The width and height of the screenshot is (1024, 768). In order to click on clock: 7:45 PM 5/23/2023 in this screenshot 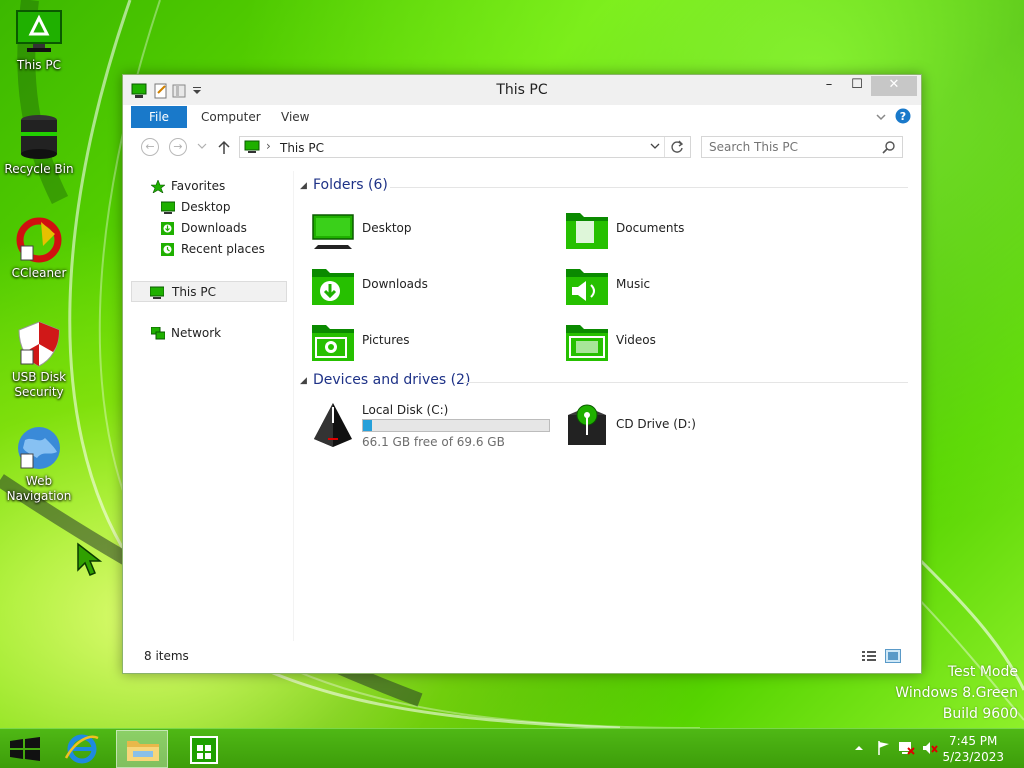, I will do `click(973, 749)`.